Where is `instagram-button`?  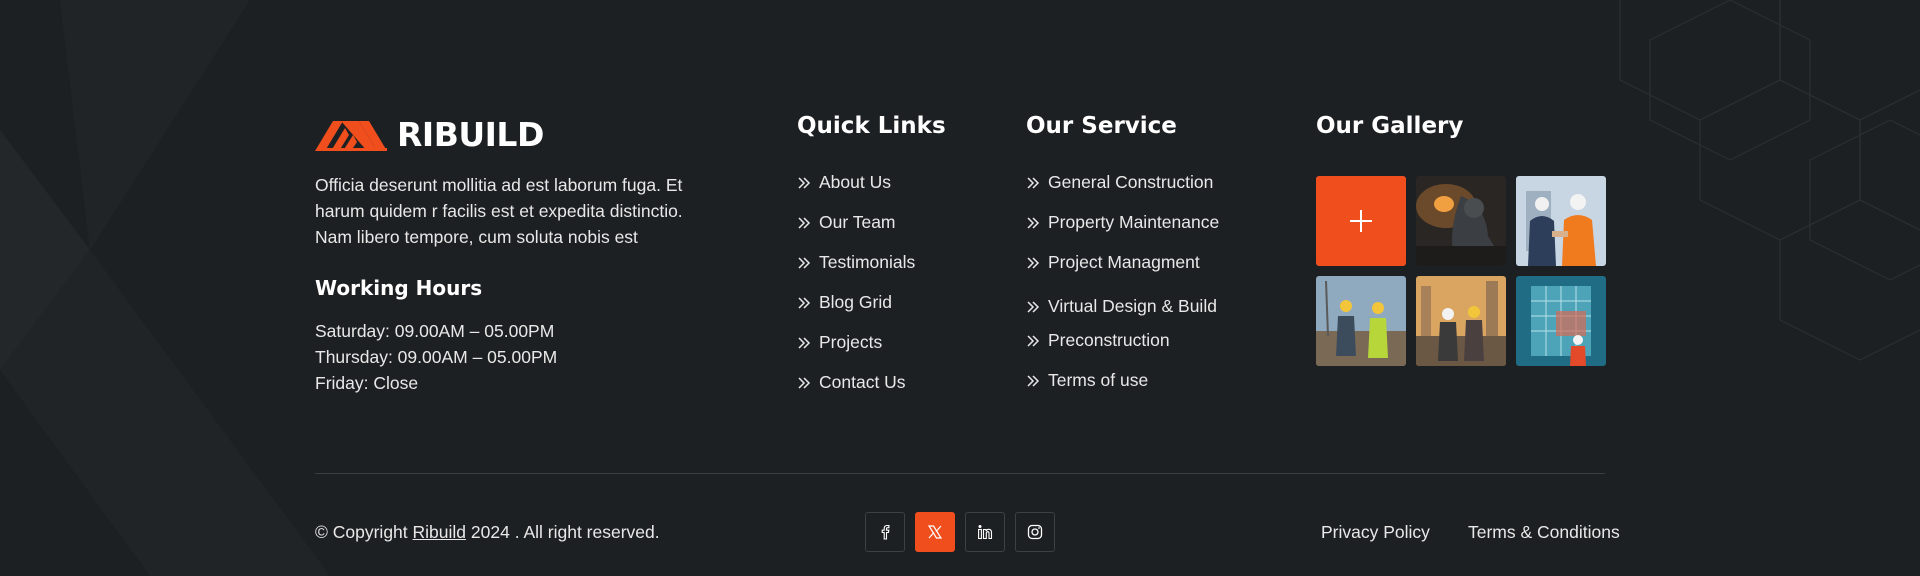 instagram-button is located at coordinates (1035, 532).